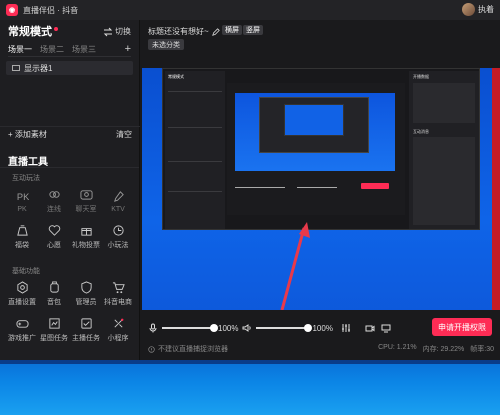 Image resolution: width=500 pixels, height=415 pixels. I want to click on app-logo-icon: ◉, so click(12, 10).